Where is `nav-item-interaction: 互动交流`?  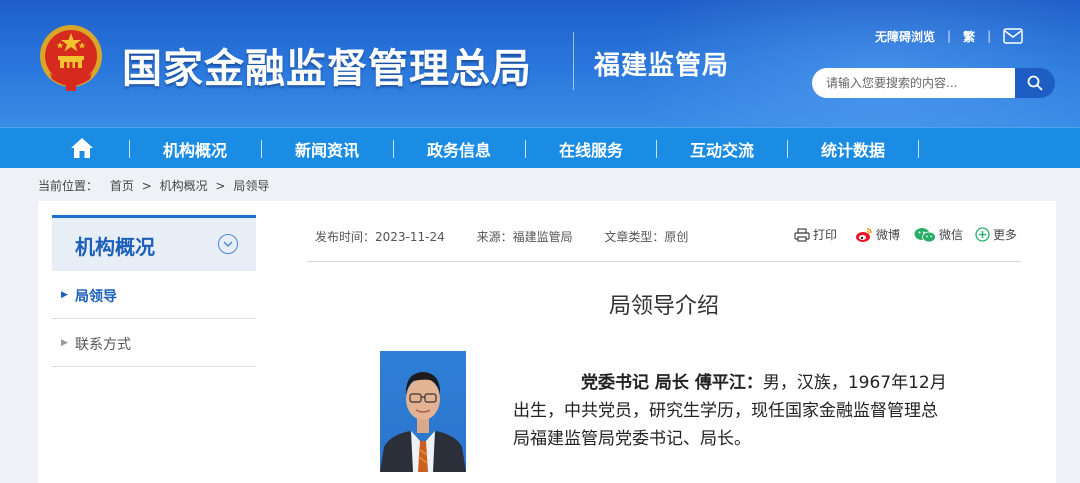 nav-item-interaction: 互动交流 is located at coordinates (722, 148).